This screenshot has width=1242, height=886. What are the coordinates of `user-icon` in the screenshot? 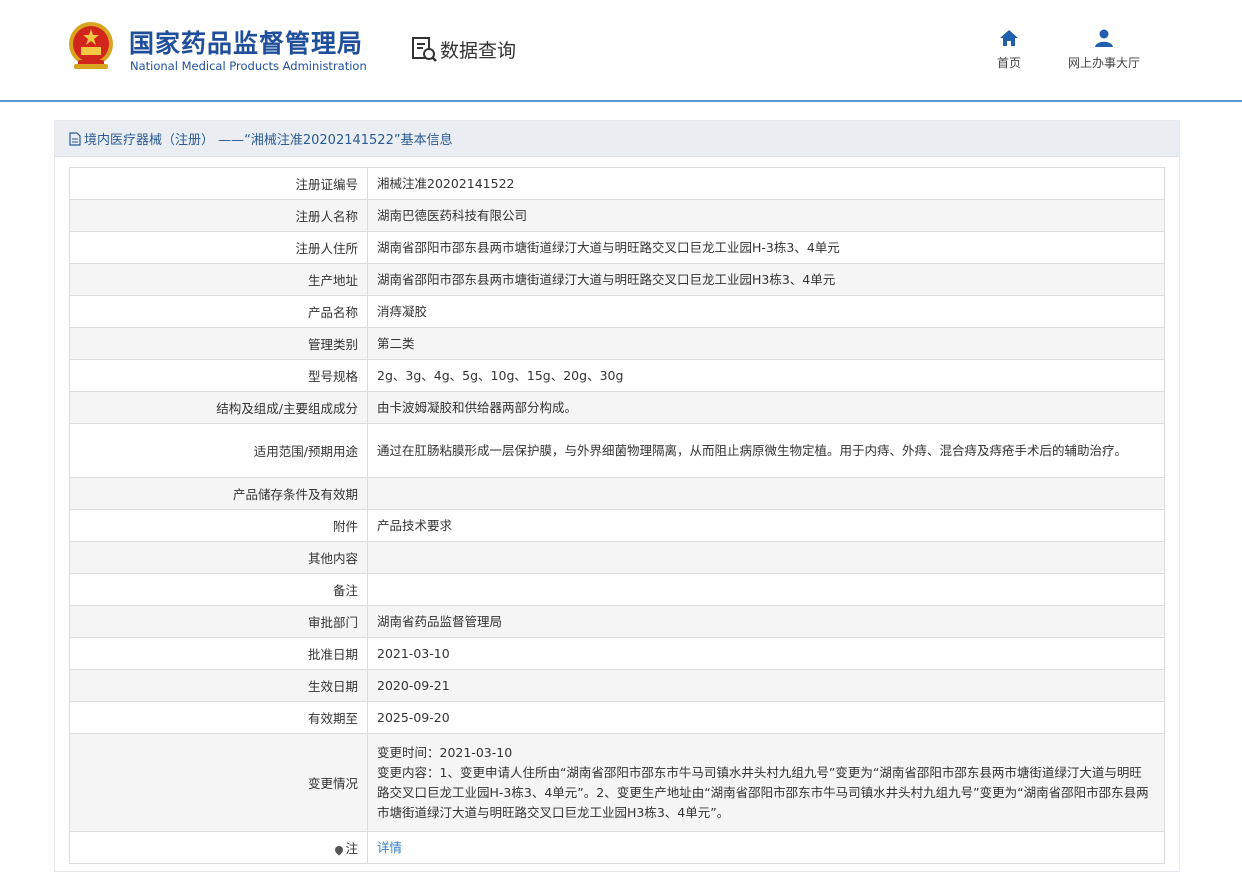 It's located at (1104, 38).